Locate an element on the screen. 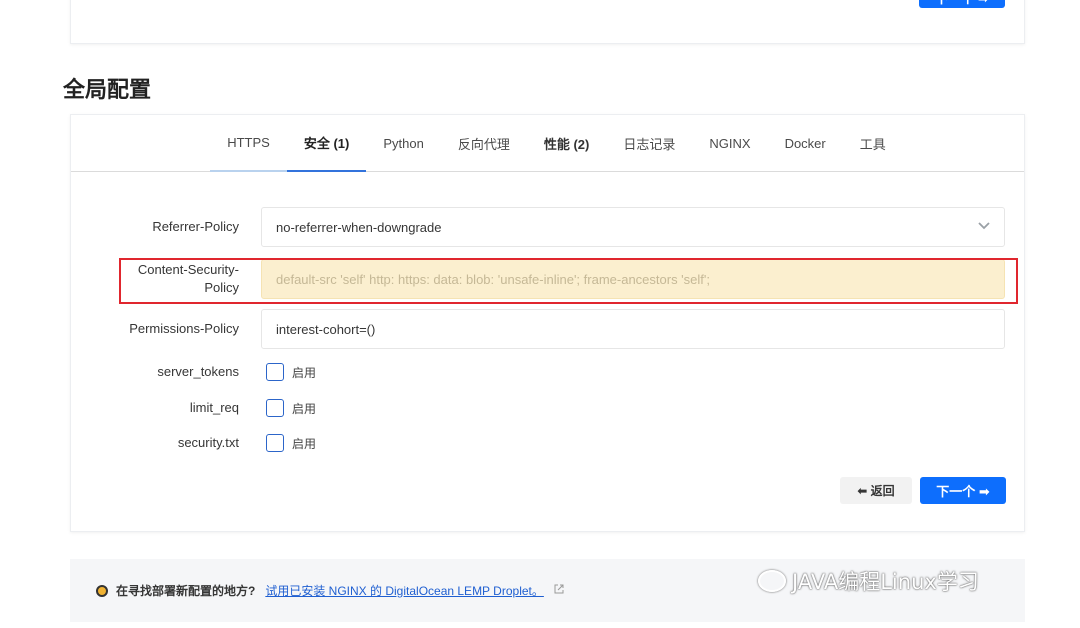 This screenshot has width=1080, height=628. external-link-icon is located at coordinates (559, 590).